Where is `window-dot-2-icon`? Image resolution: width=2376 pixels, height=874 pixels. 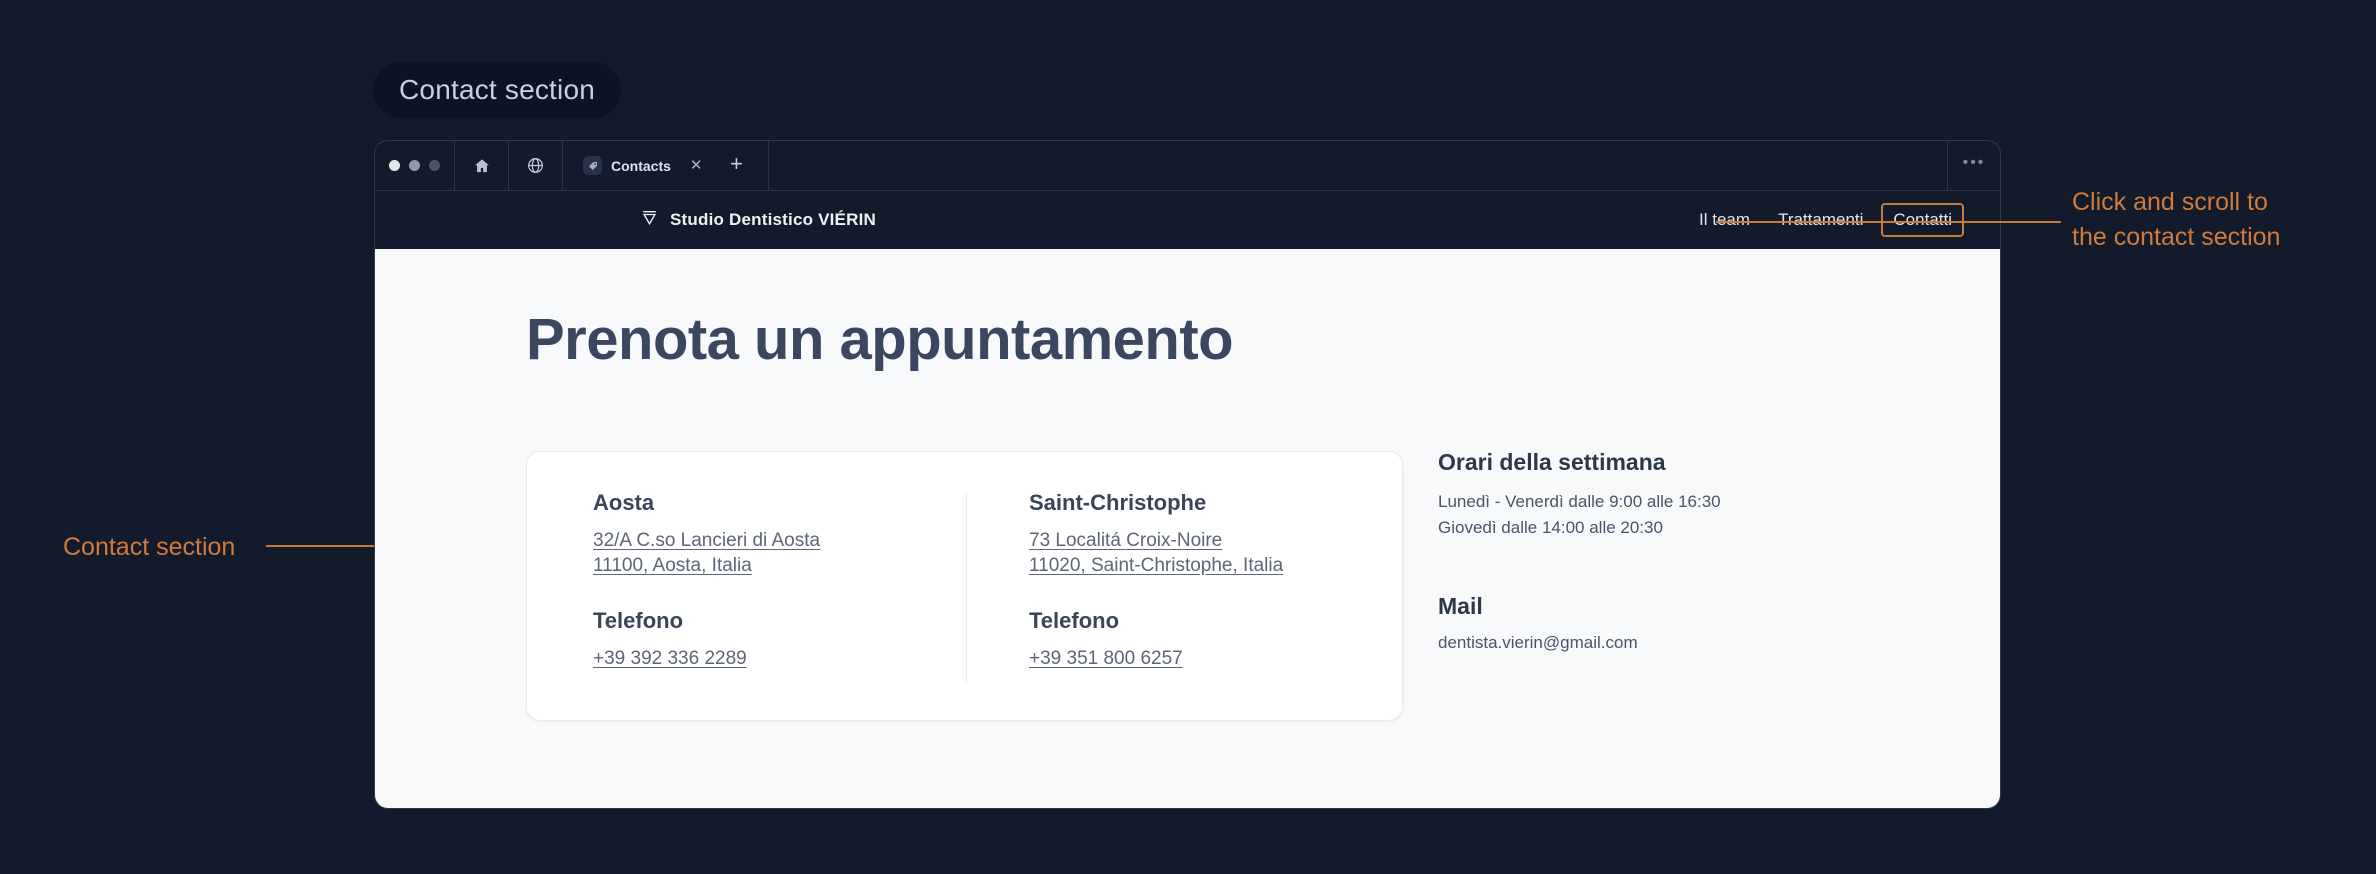 window-dot-2-icon is located at coordinates (414, 165).